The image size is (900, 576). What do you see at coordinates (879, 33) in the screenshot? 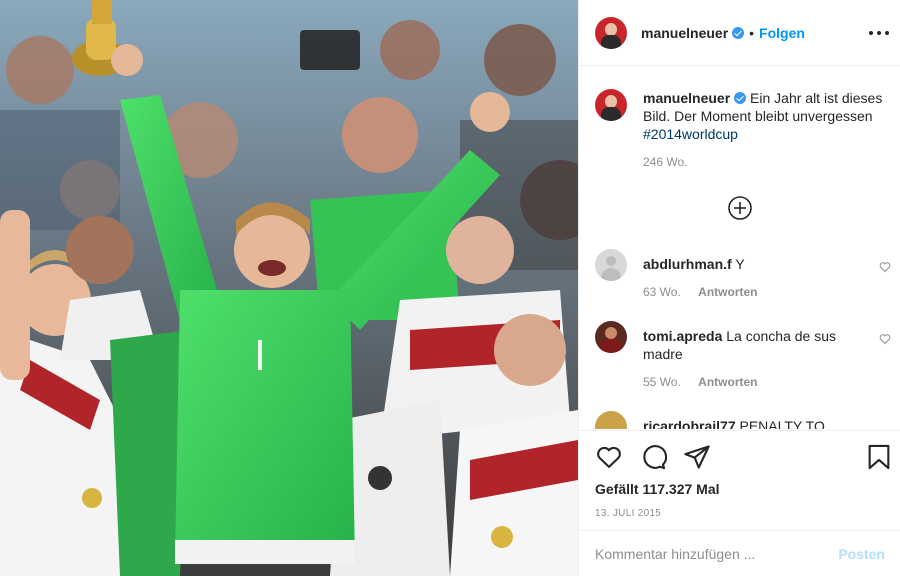
I see `more-icon` at bounding box center [879, 33].